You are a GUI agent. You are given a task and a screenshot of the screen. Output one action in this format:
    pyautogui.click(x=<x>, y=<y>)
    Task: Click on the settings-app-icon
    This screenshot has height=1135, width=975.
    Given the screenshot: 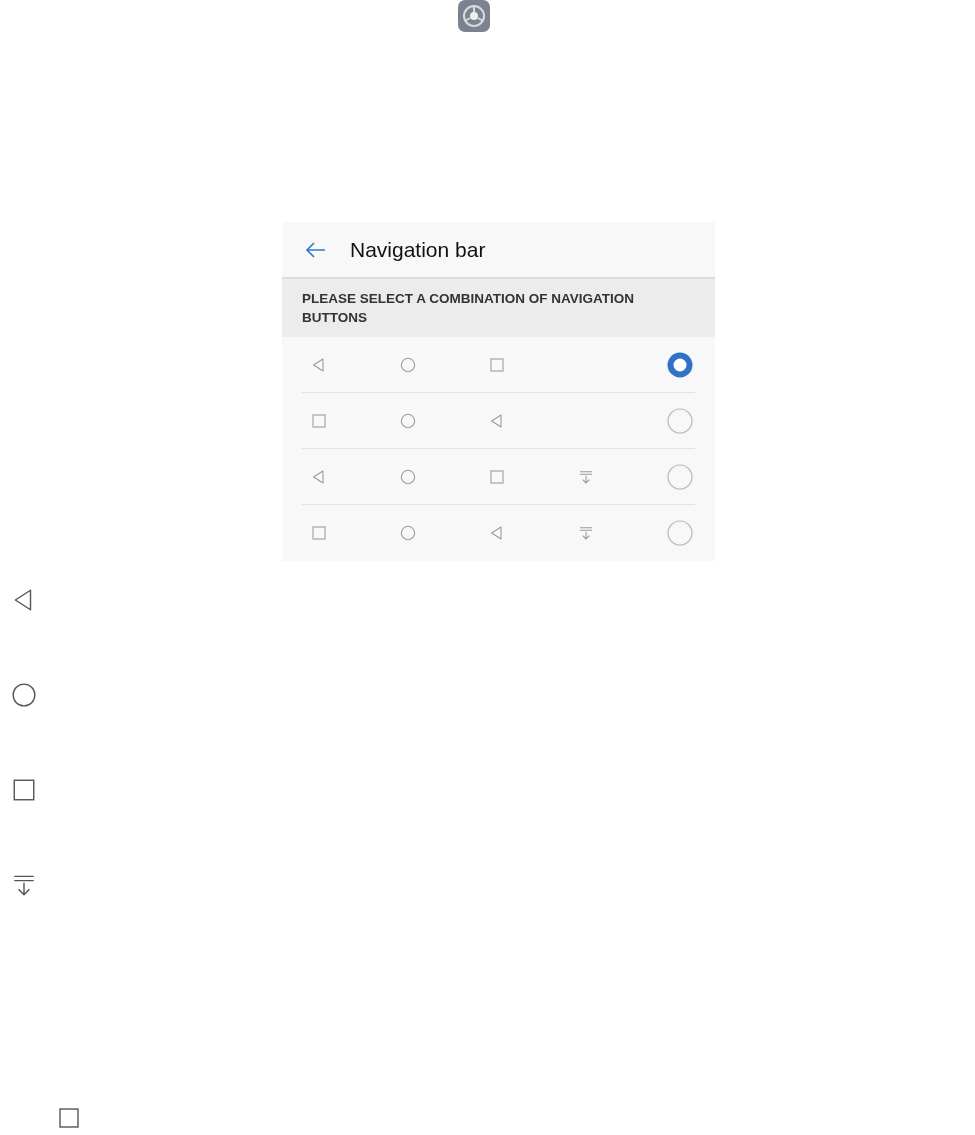 What is the action you would take?
    pyautogui.click(x=474, y=16)
    